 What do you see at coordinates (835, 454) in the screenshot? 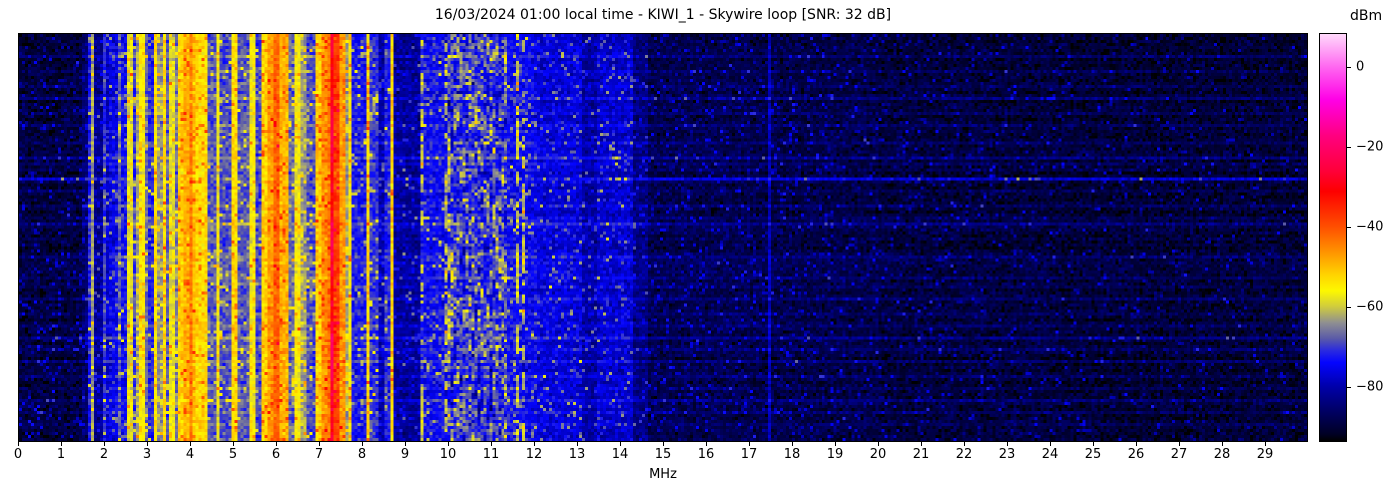
I see `x-tick-label: 19` at bounding box center [835, 454].